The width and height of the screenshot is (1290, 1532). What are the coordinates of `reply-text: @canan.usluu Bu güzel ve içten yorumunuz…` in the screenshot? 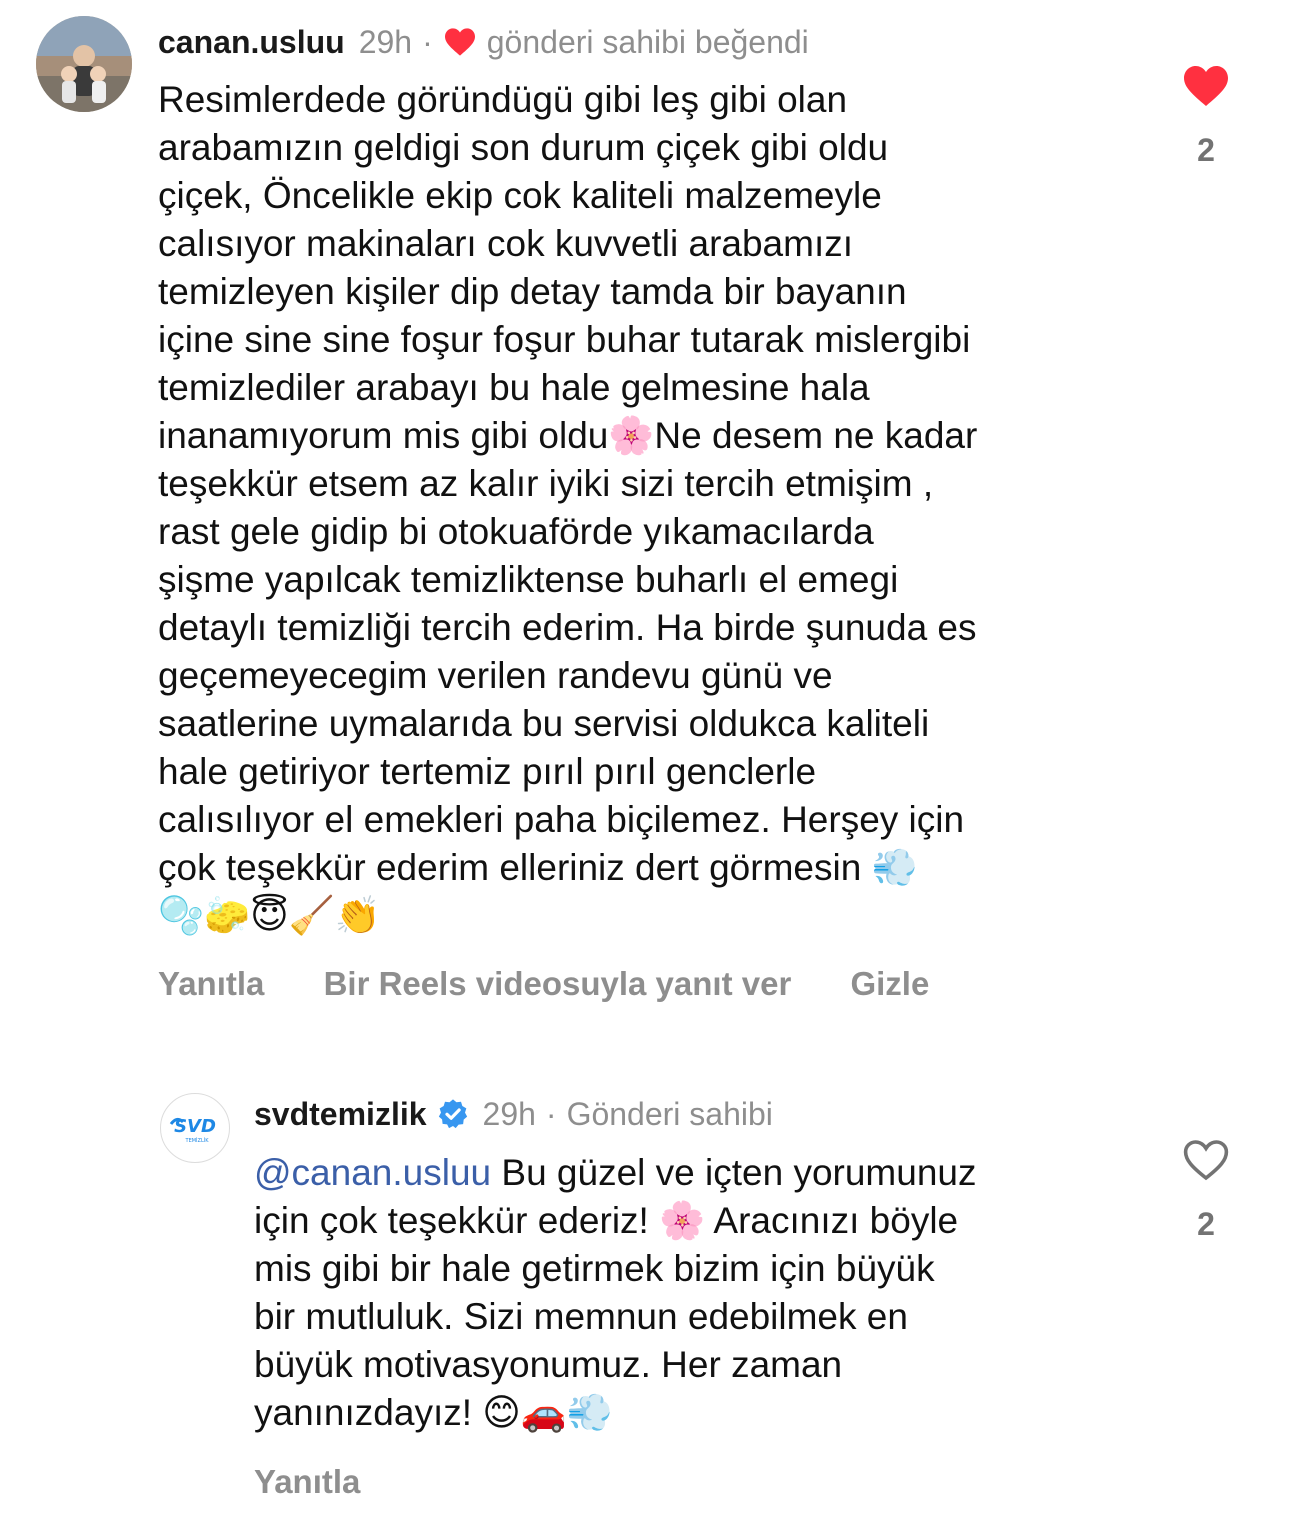 It's located at (615, 1293).